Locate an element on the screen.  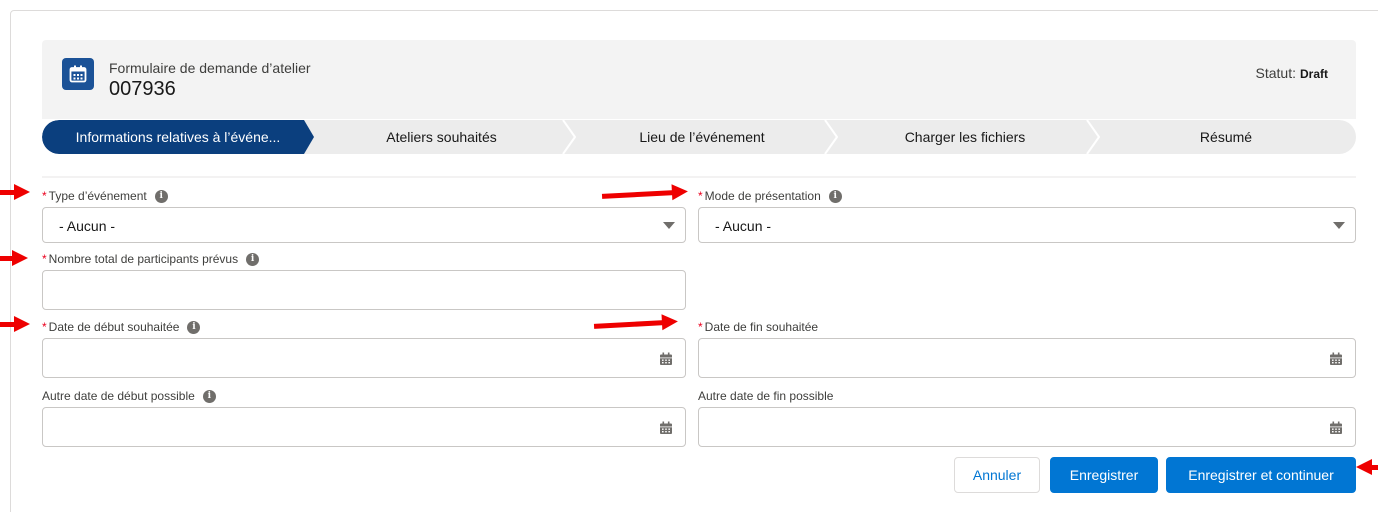
autre-date-fin-label: Autre date de fin possible is located at coordinates (765, 396).